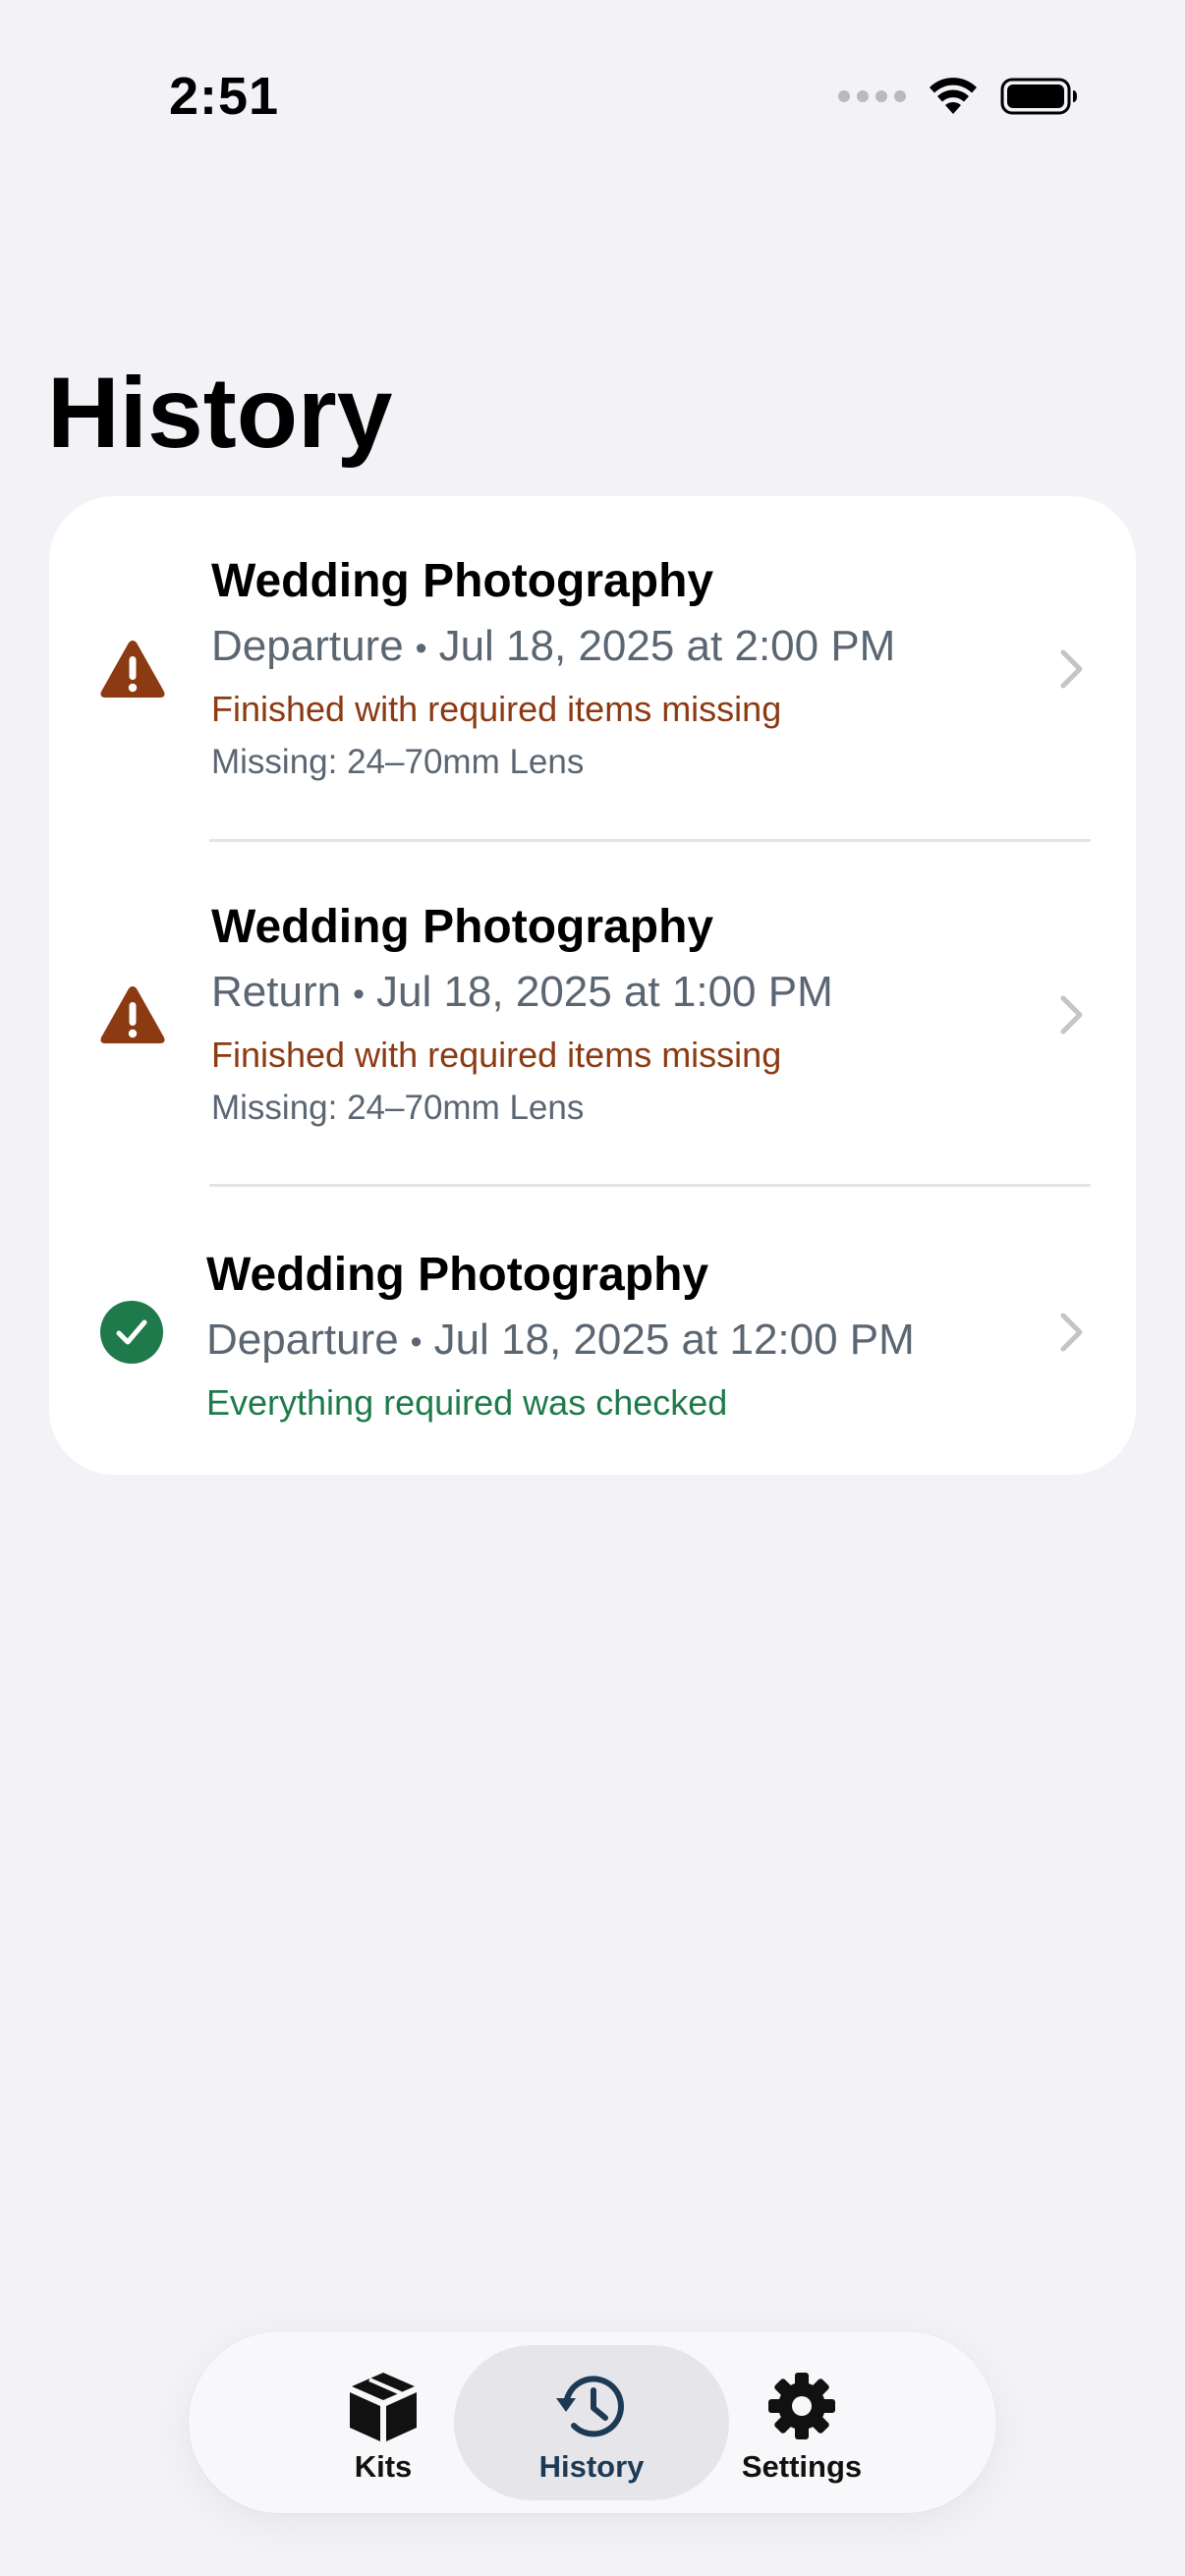  Describe the element at coordinates (872, 96) in the screenshot. I see `cellular-signal-icon` at that location.